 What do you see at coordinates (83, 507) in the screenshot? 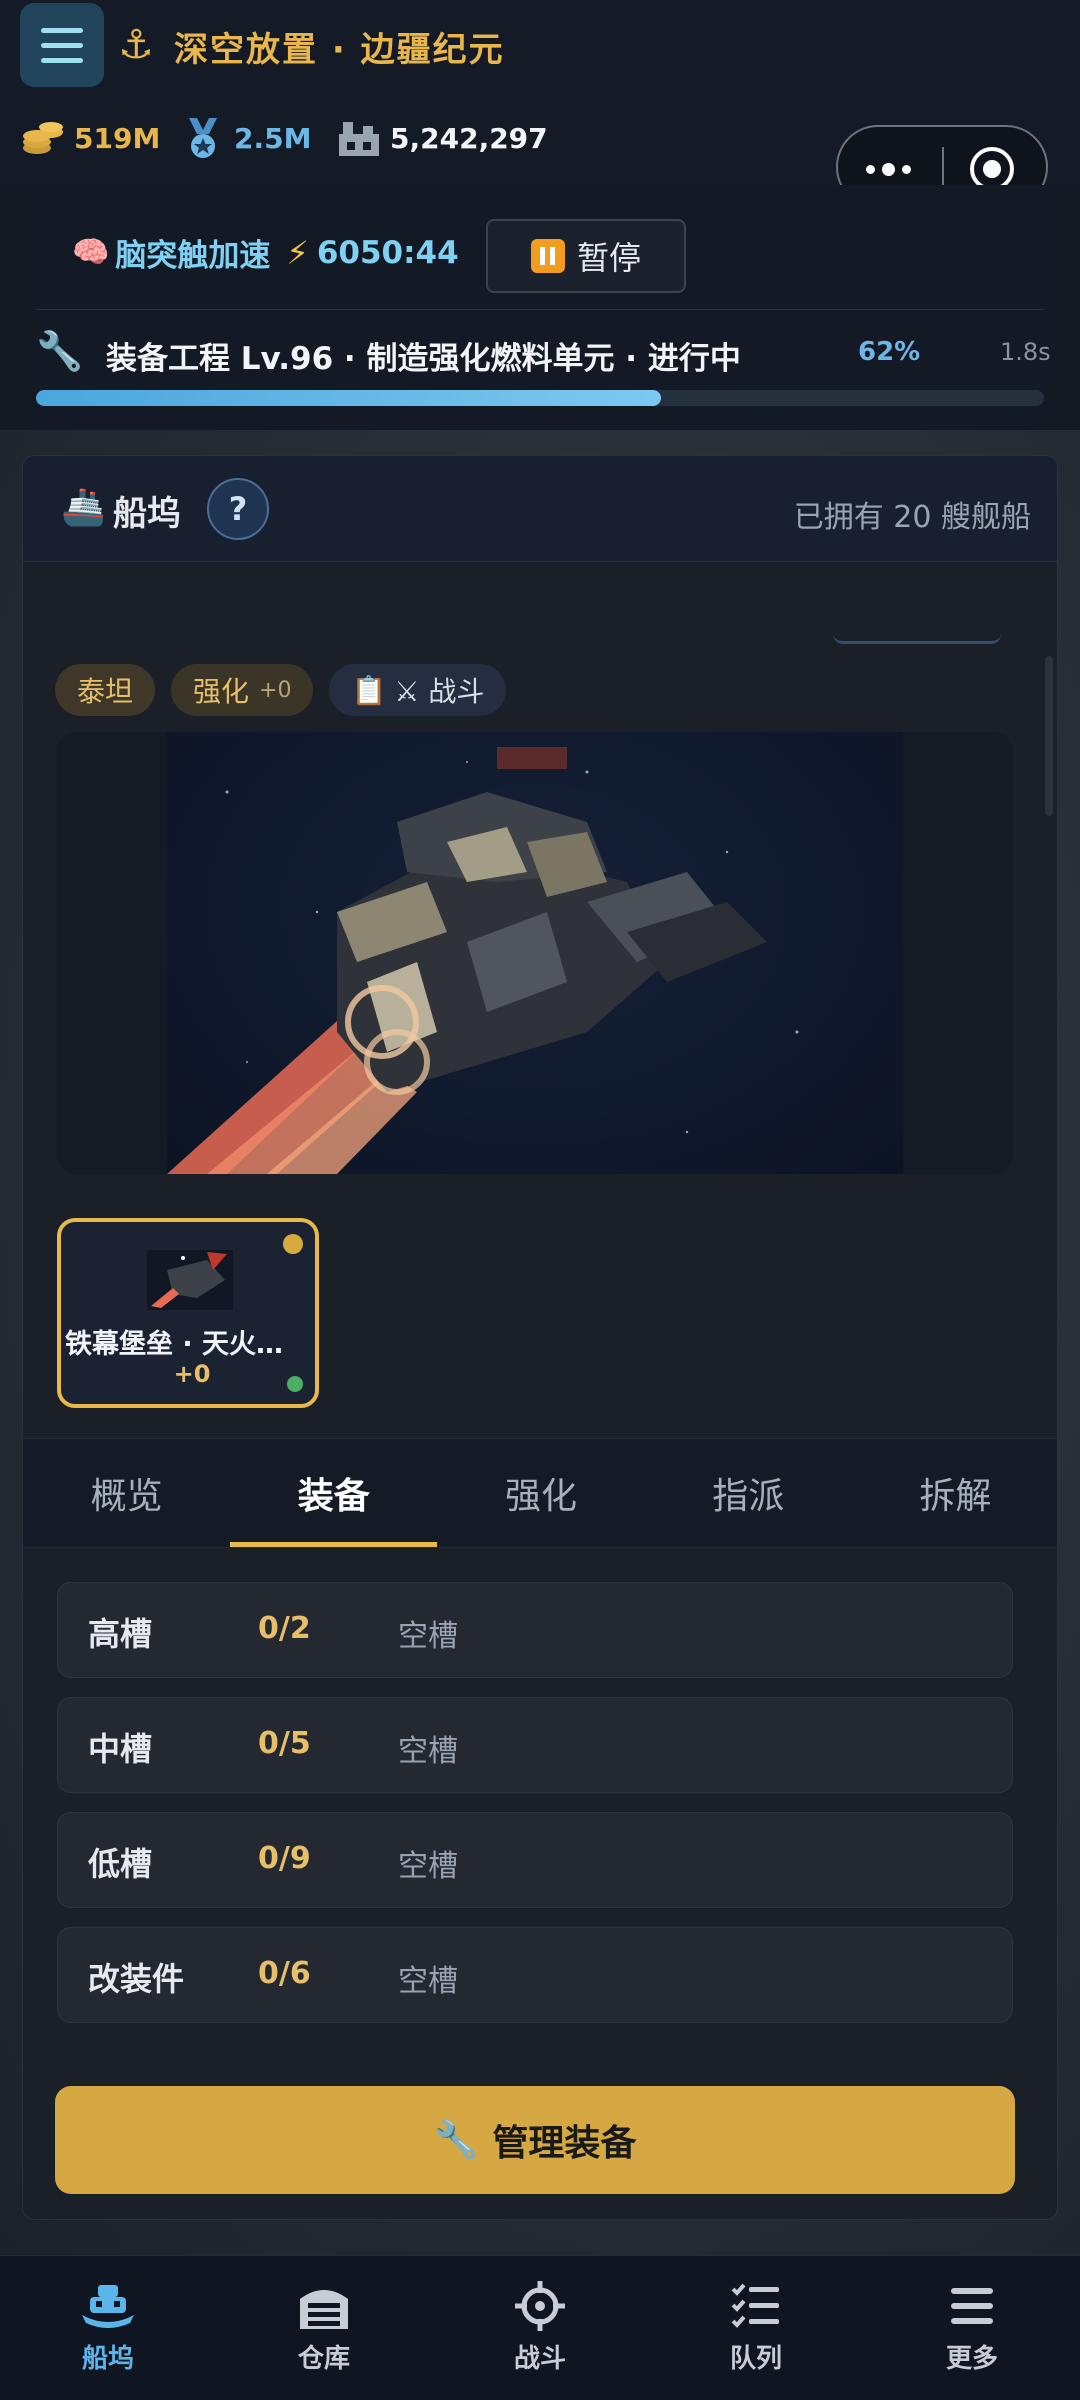
I see `ship-icon: 🚢` at bounding box center [83, 507].